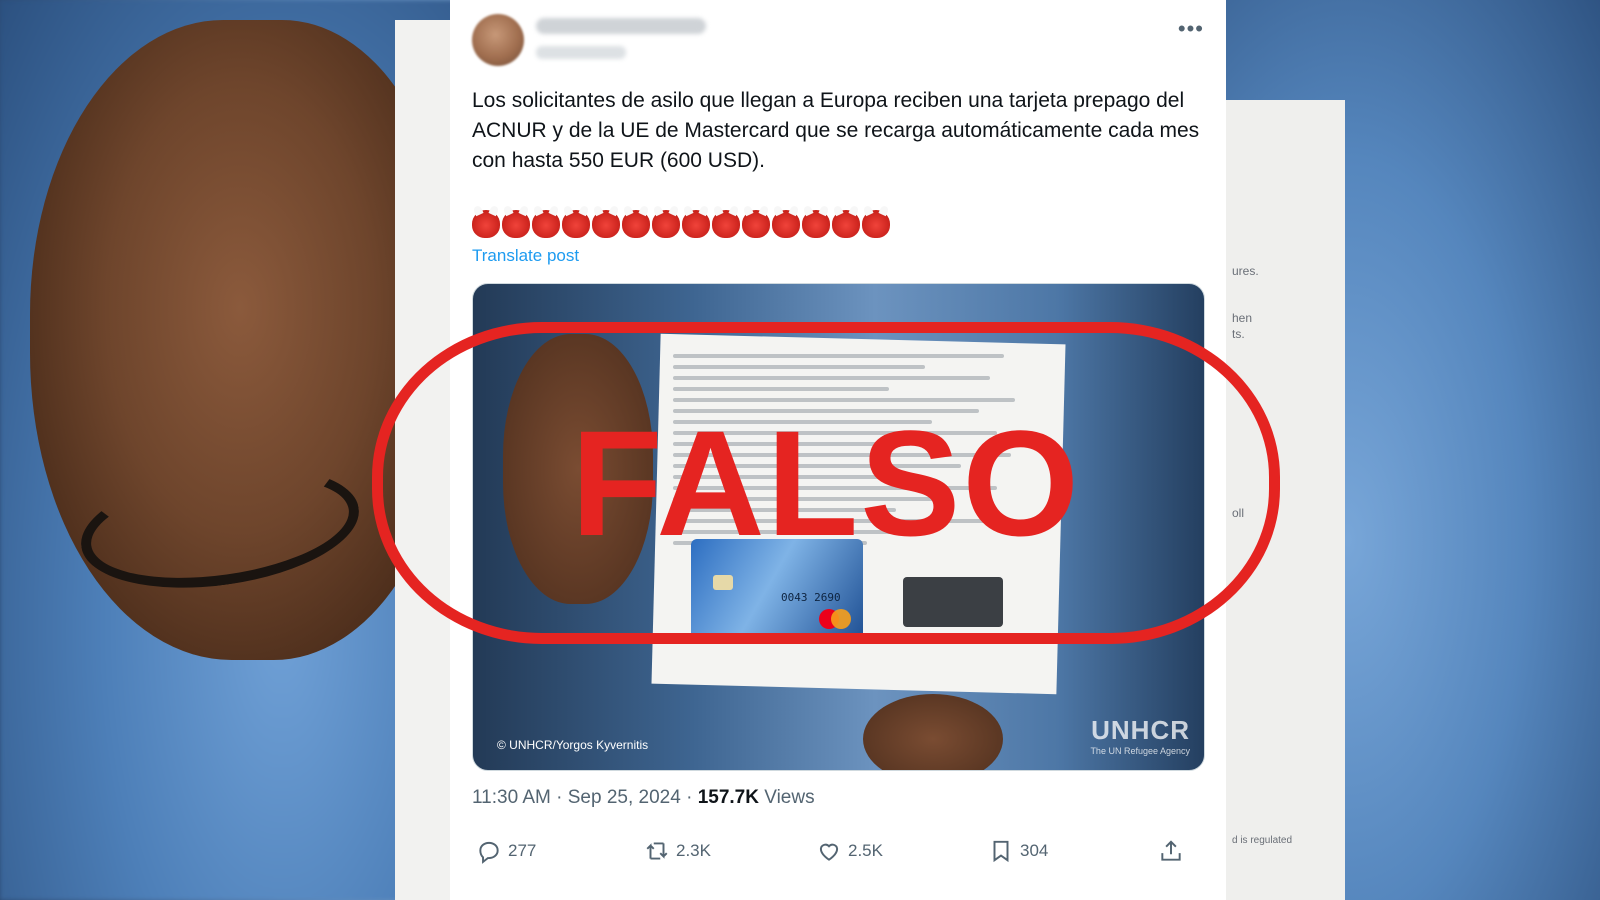 The image size is (1600, 900). I want to click on bookmark-icon, so click(1001, 851).